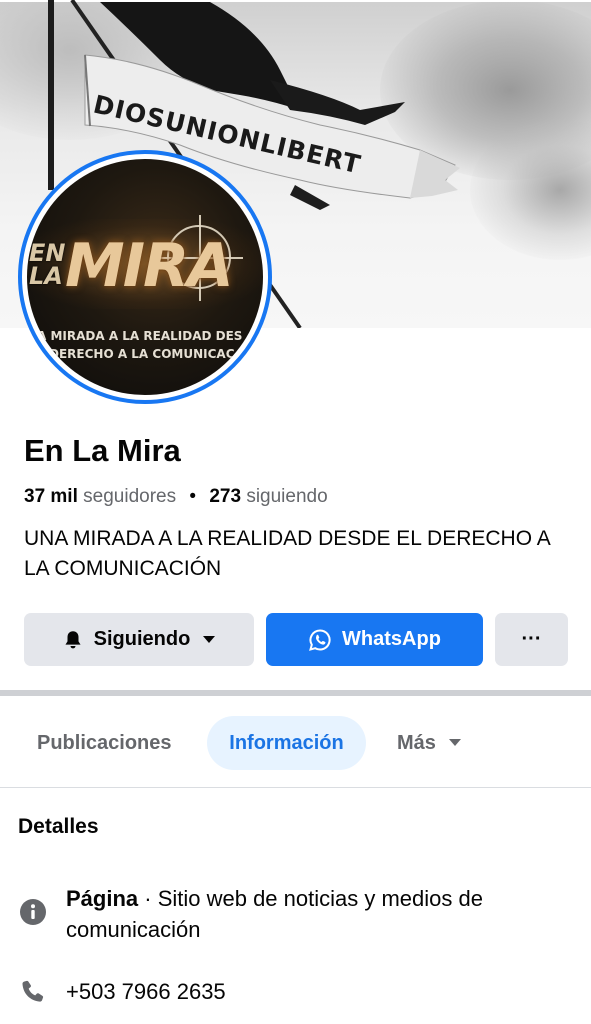 The image size is (591, 1024). I want to click on follower-stats: 37 mil seguidores • 273 siguiendo, so click(176, 497).